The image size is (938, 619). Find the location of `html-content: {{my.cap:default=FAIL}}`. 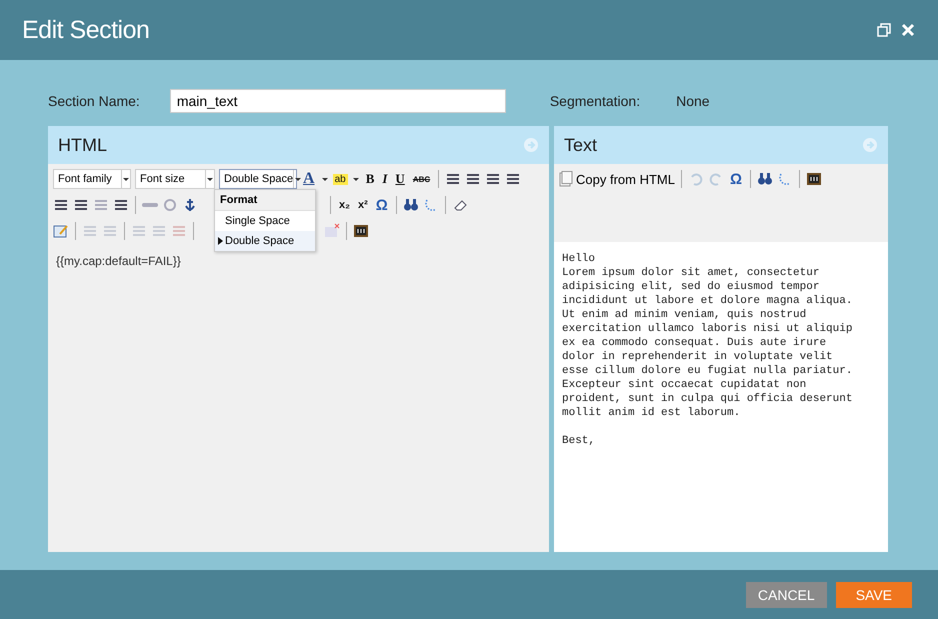

html-content: {{my.cap:default=FAIL}} is located at coordinates (118, 261).